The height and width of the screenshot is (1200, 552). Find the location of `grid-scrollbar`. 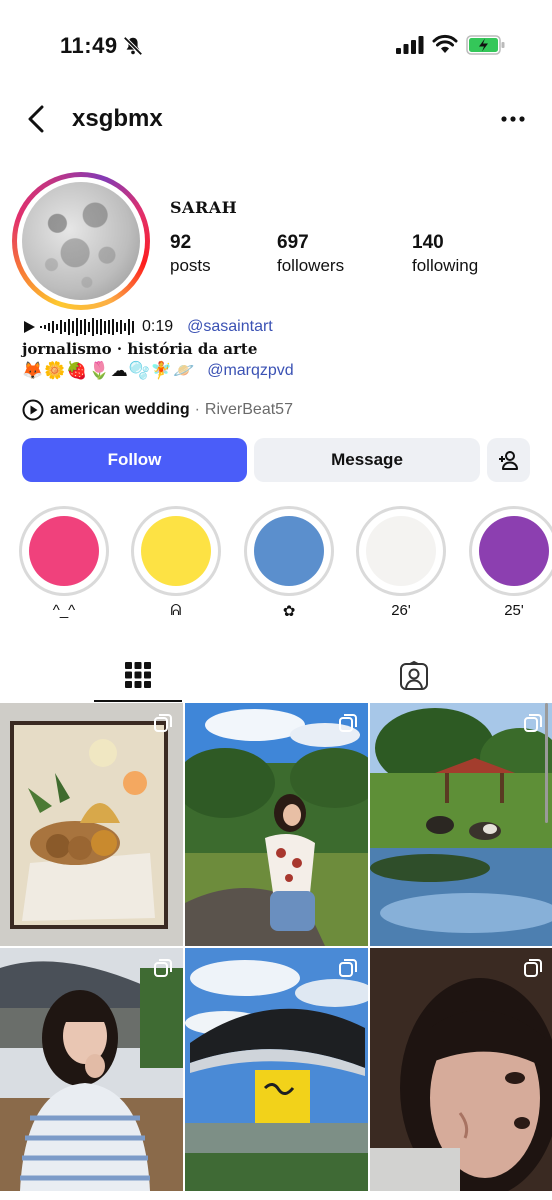

grid-scrollbar is located at coordinates (546, 763).